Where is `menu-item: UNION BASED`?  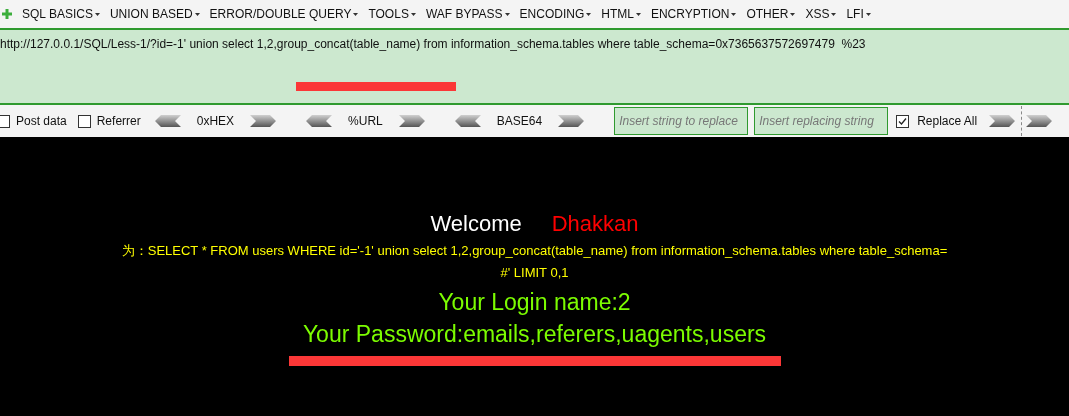
menu-item: UNION BASED is located at coordinates (154, 14).